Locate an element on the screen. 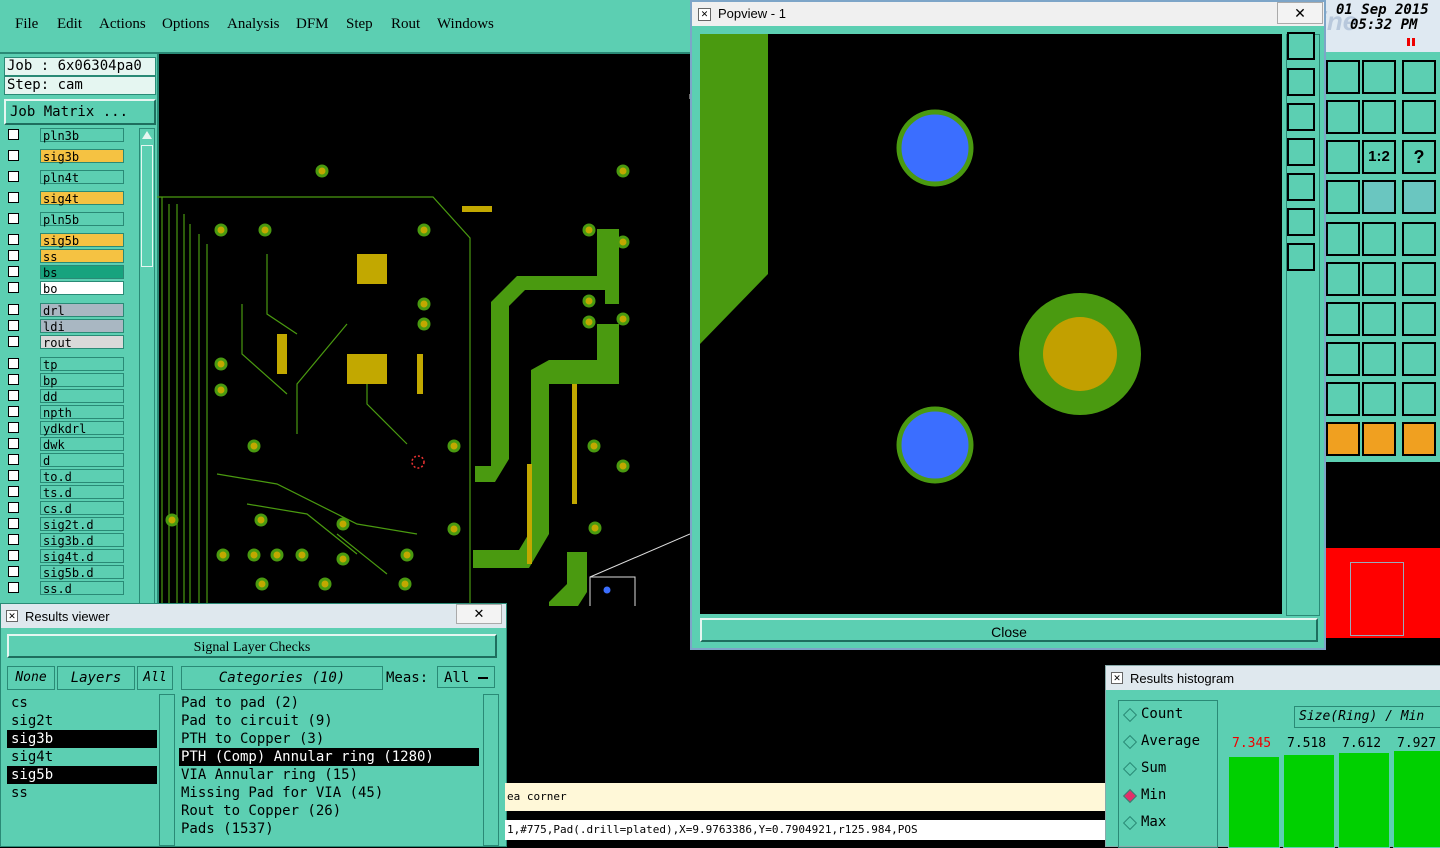  layer-row-bp: bp is located at coordinates (65, 380).